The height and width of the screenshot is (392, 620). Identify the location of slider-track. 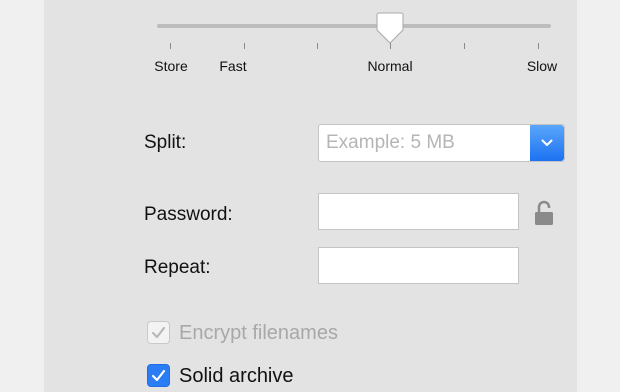
(354, 26).